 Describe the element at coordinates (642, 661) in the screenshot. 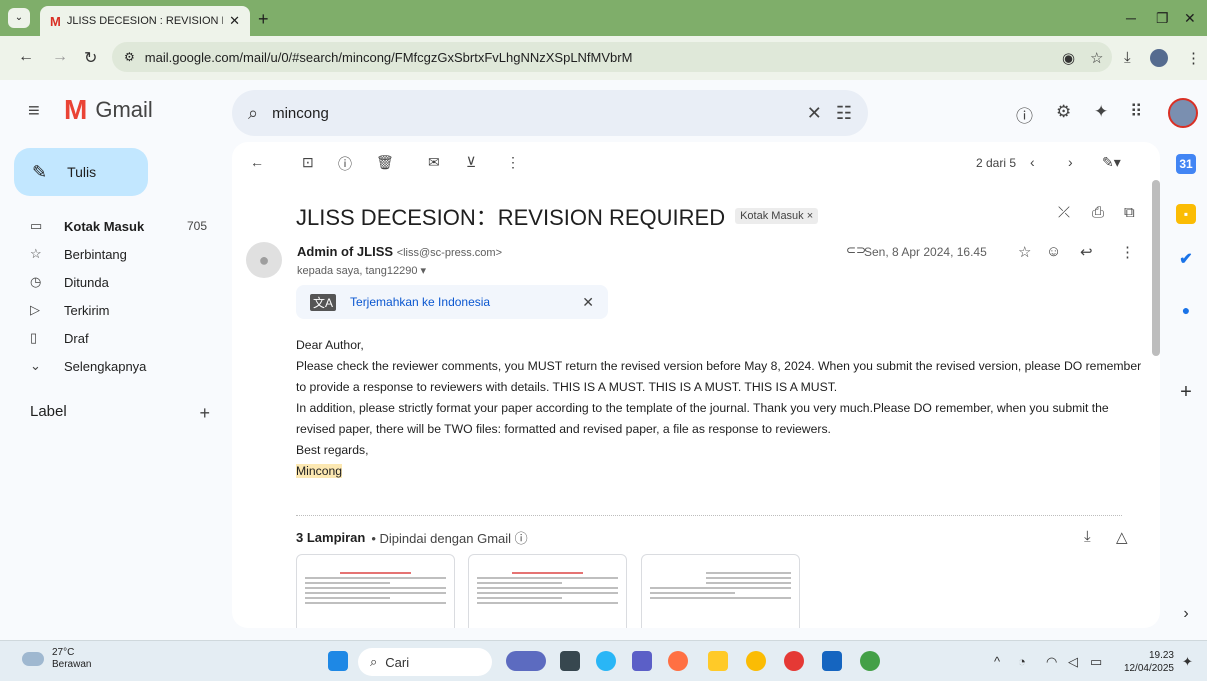

I see `teams-icon` at that location.